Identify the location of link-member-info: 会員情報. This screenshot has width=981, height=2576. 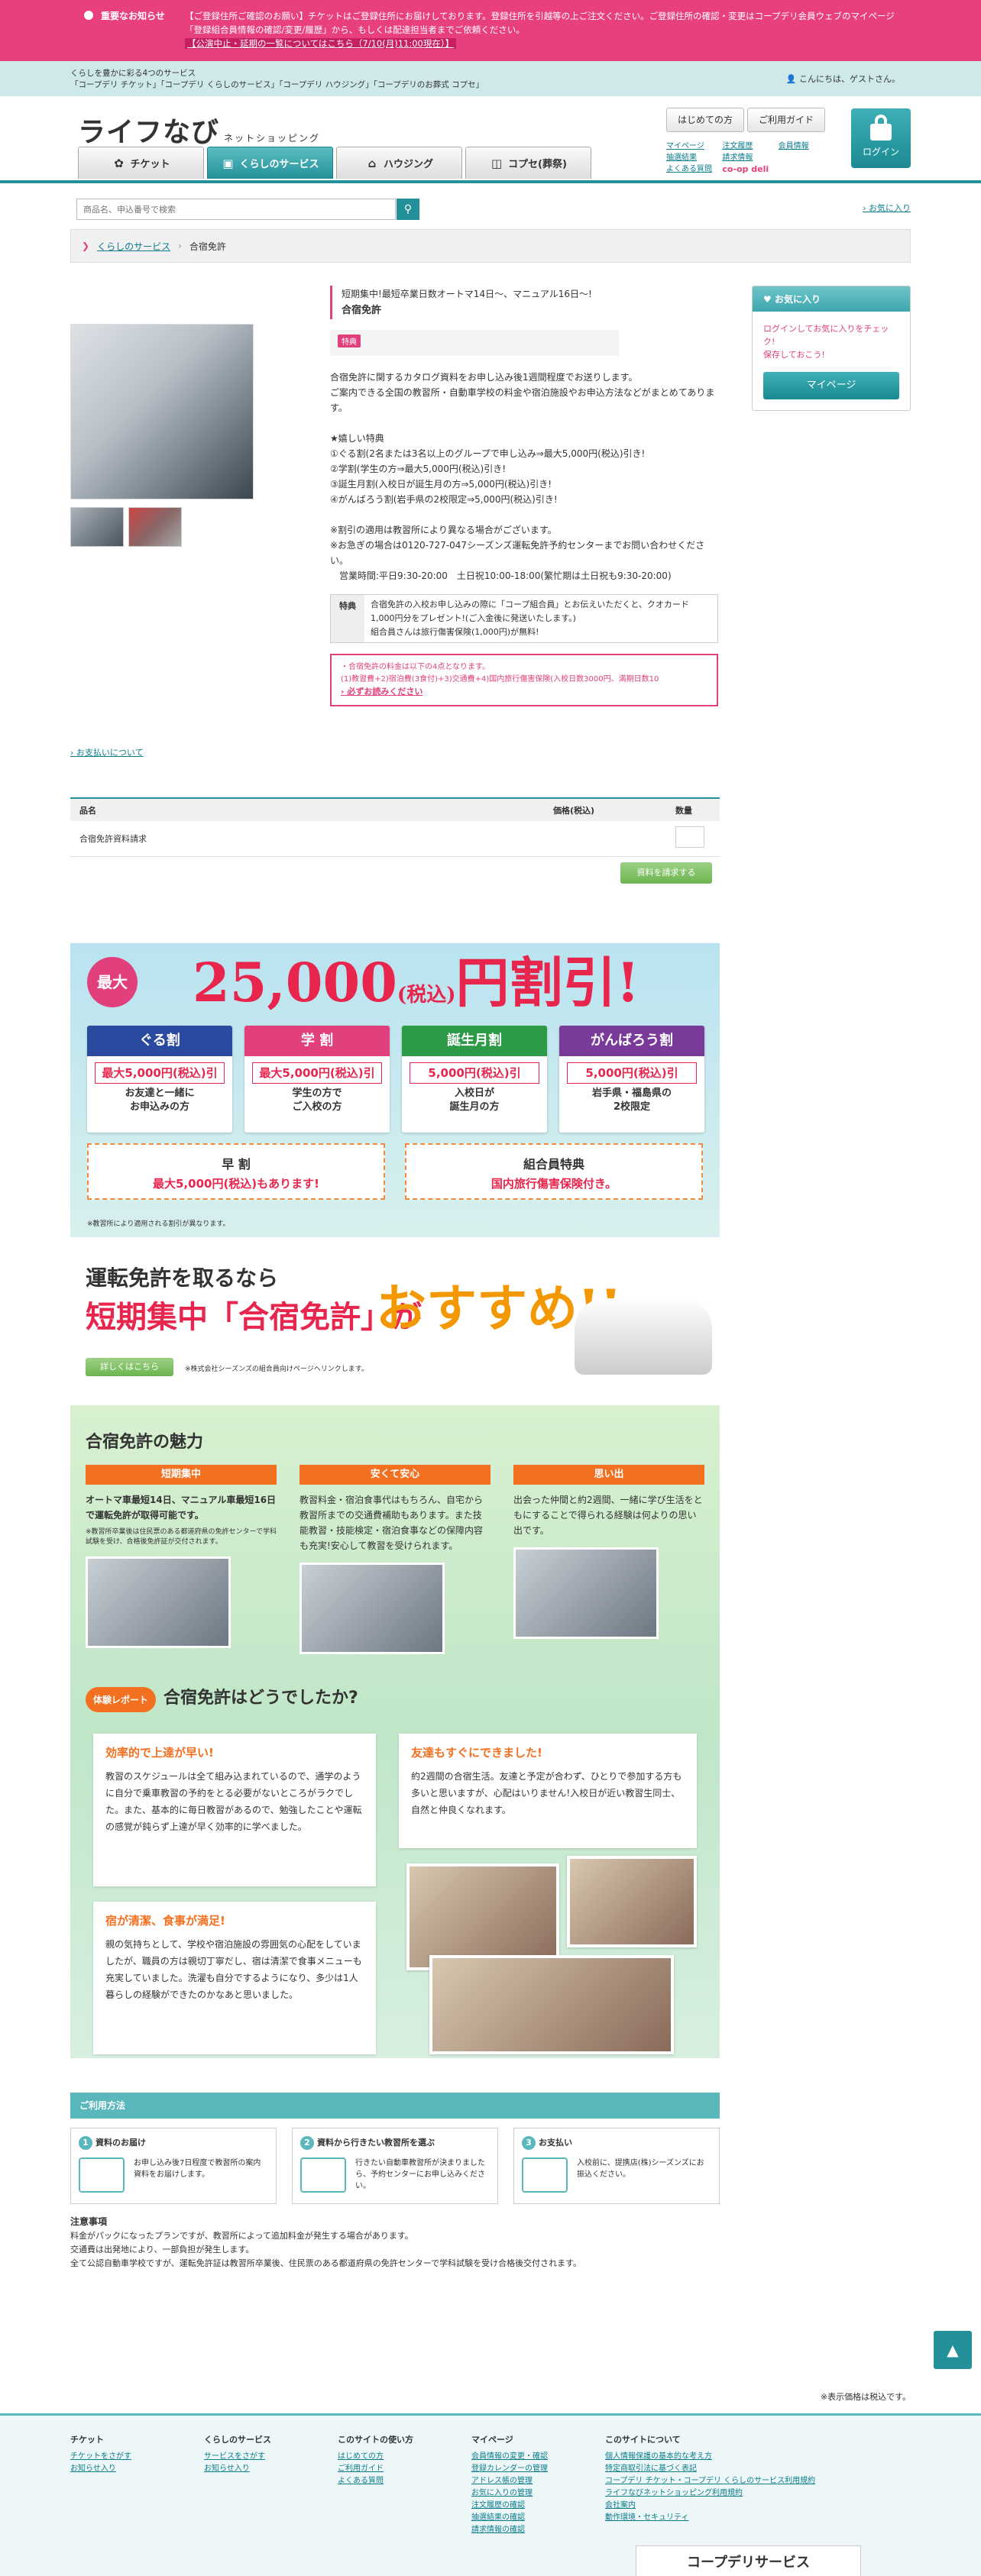
(806, 146).